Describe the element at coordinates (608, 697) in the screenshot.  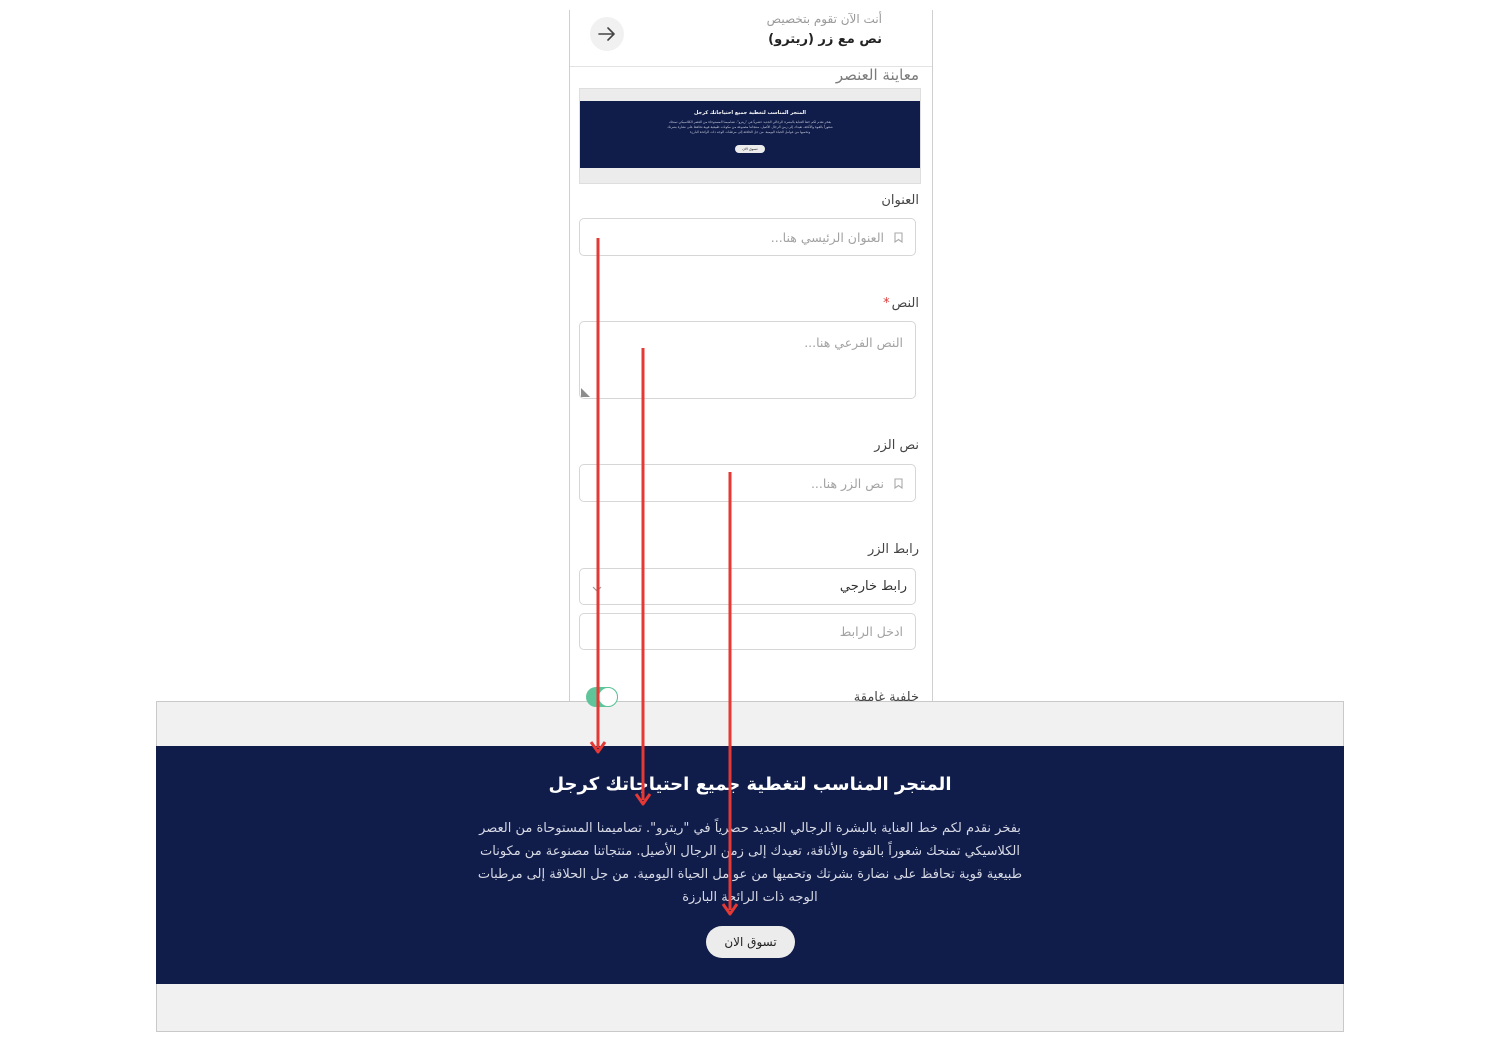
I see `toggle-knob` at that location.